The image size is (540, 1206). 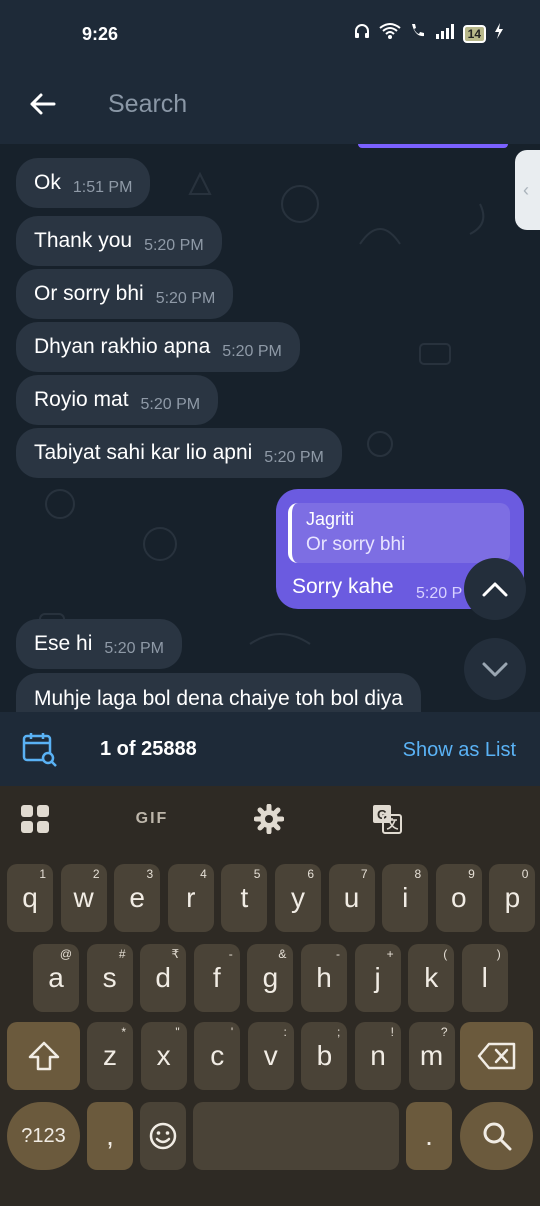 I want to click on search-input, so click(x=308, y=104).